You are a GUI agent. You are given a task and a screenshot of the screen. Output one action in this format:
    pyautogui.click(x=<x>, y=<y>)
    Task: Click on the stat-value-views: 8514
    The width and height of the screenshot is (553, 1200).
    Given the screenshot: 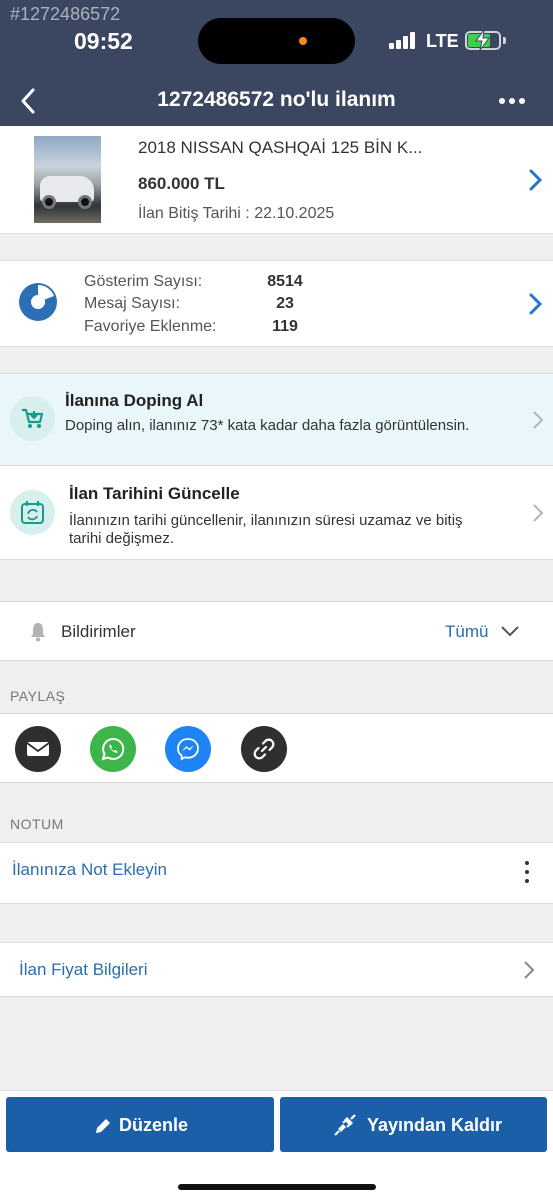 What is the action you would take?
    pyautogui.click(x=285, y=281)
    